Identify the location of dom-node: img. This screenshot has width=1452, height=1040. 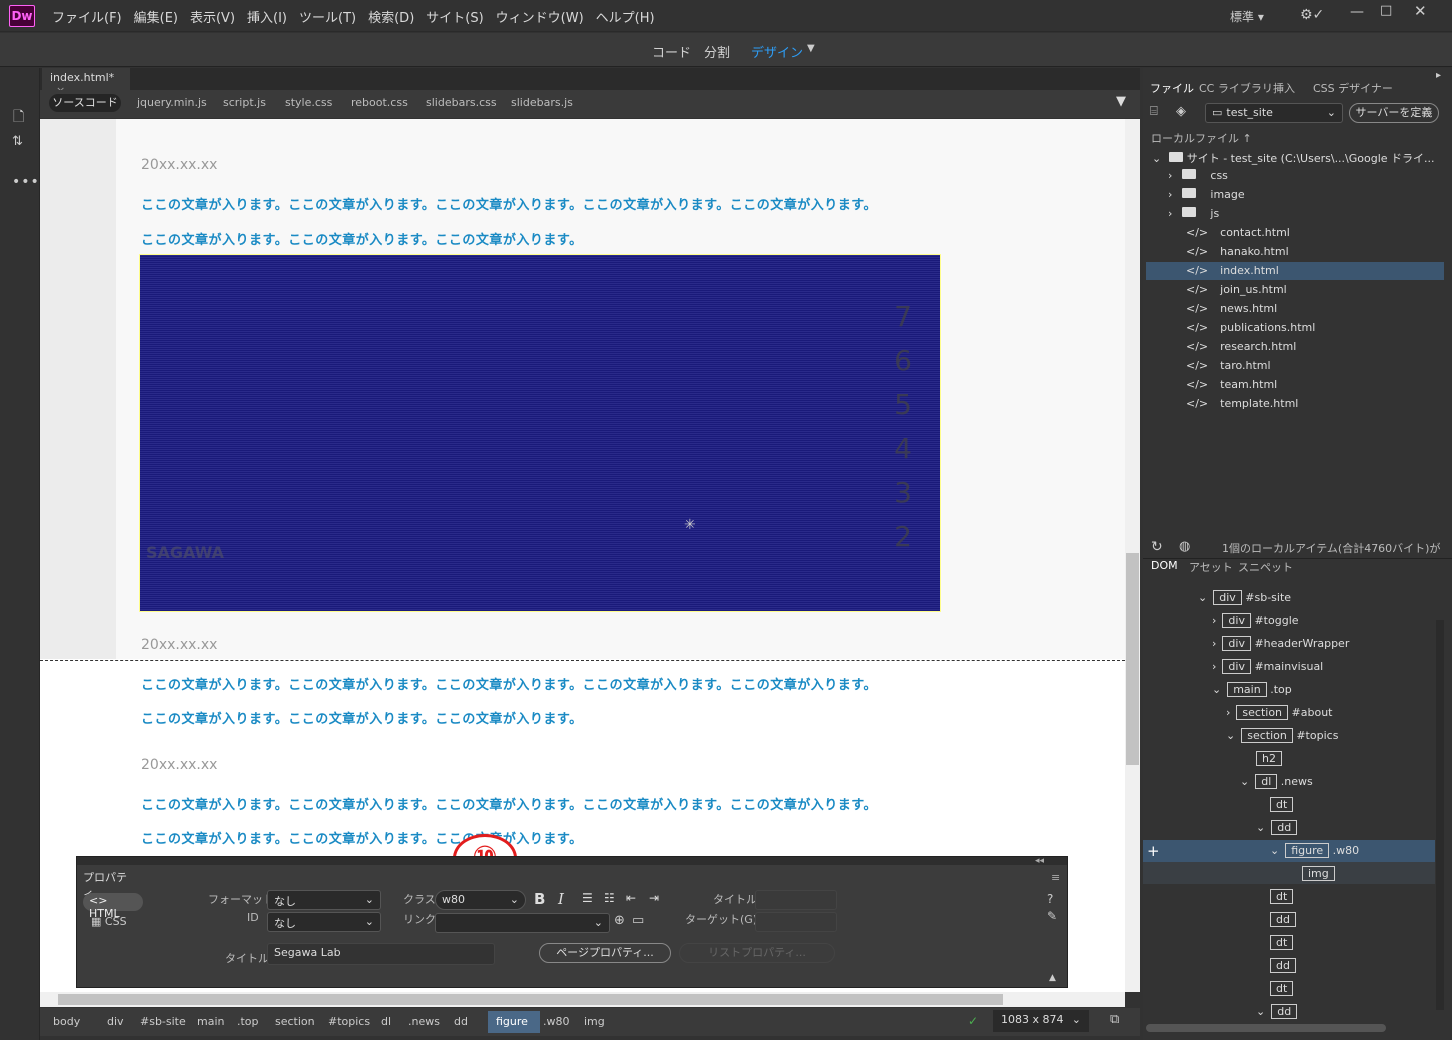
(1318, 873).